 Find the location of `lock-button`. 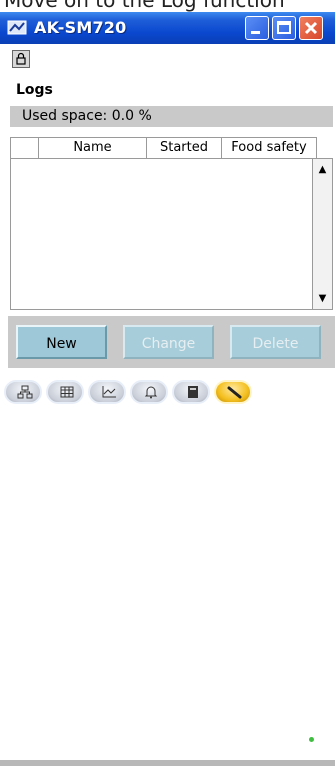

lock-button is located at coordinates (21, 59).